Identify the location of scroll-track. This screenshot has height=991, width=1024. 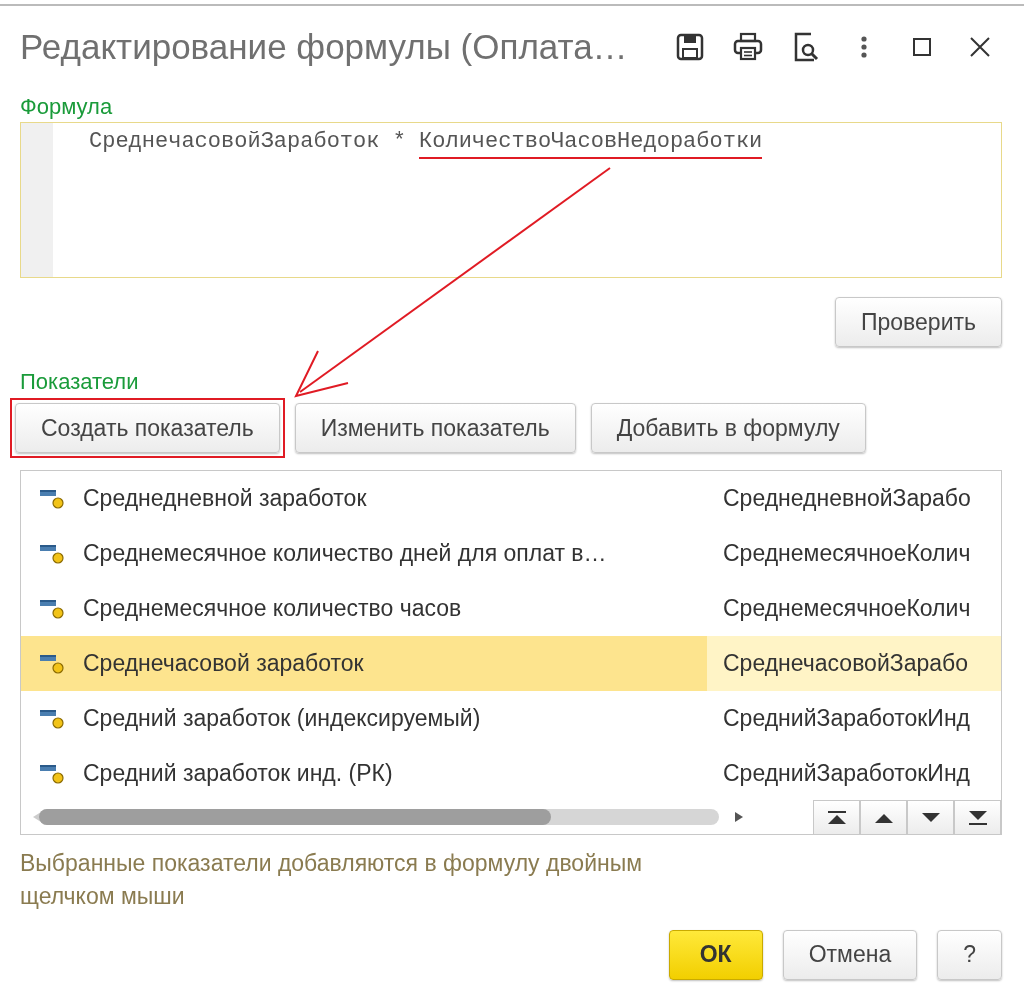
(379, 817).